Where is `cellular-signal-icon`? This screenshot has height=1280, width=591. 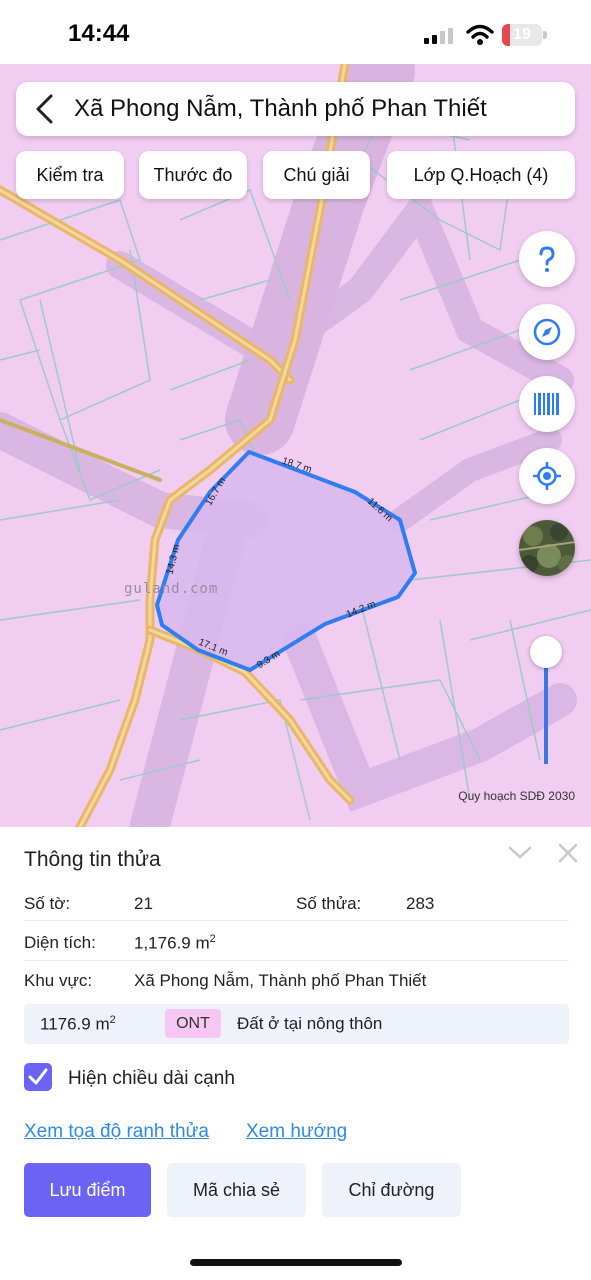 cellular-signal-icon is located at coordinates (438, 36).